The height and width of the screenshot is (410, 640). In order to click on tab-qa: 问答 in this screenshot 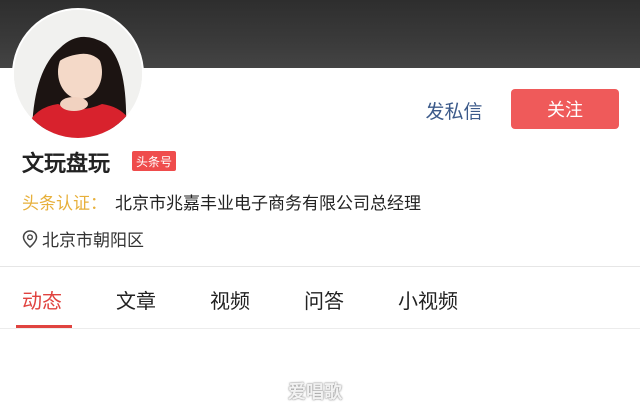, I will do `click(324, 299)`.